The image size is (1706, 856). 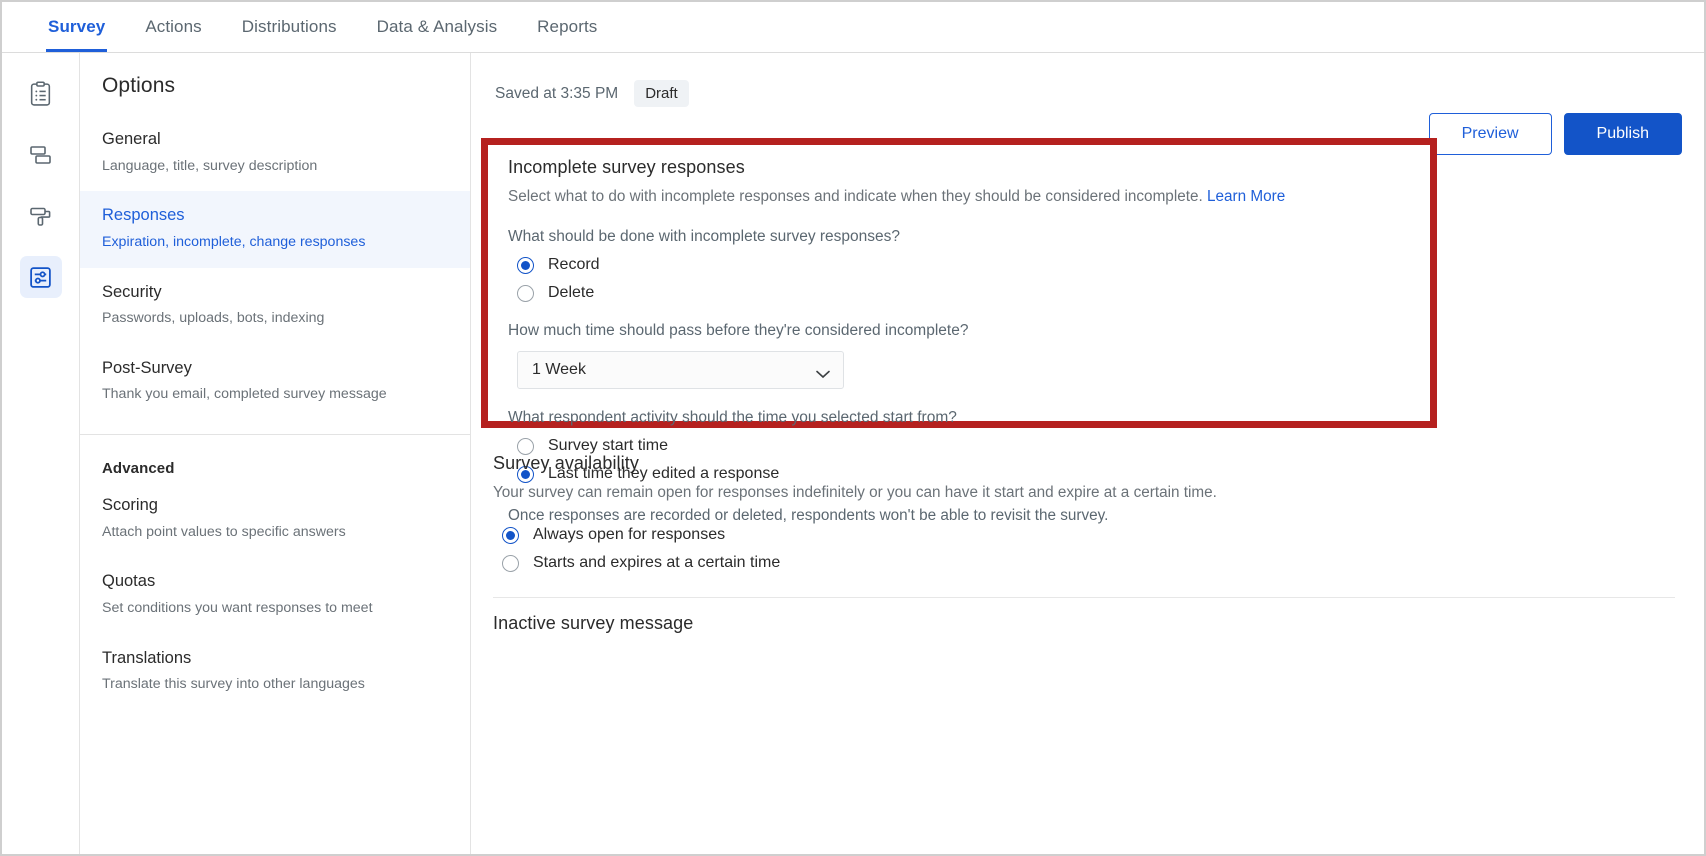 What do you see at coordinates (1490, 134) in the screenshot?
I see `preview-button: Preview` at bounding box center [1490, 134].